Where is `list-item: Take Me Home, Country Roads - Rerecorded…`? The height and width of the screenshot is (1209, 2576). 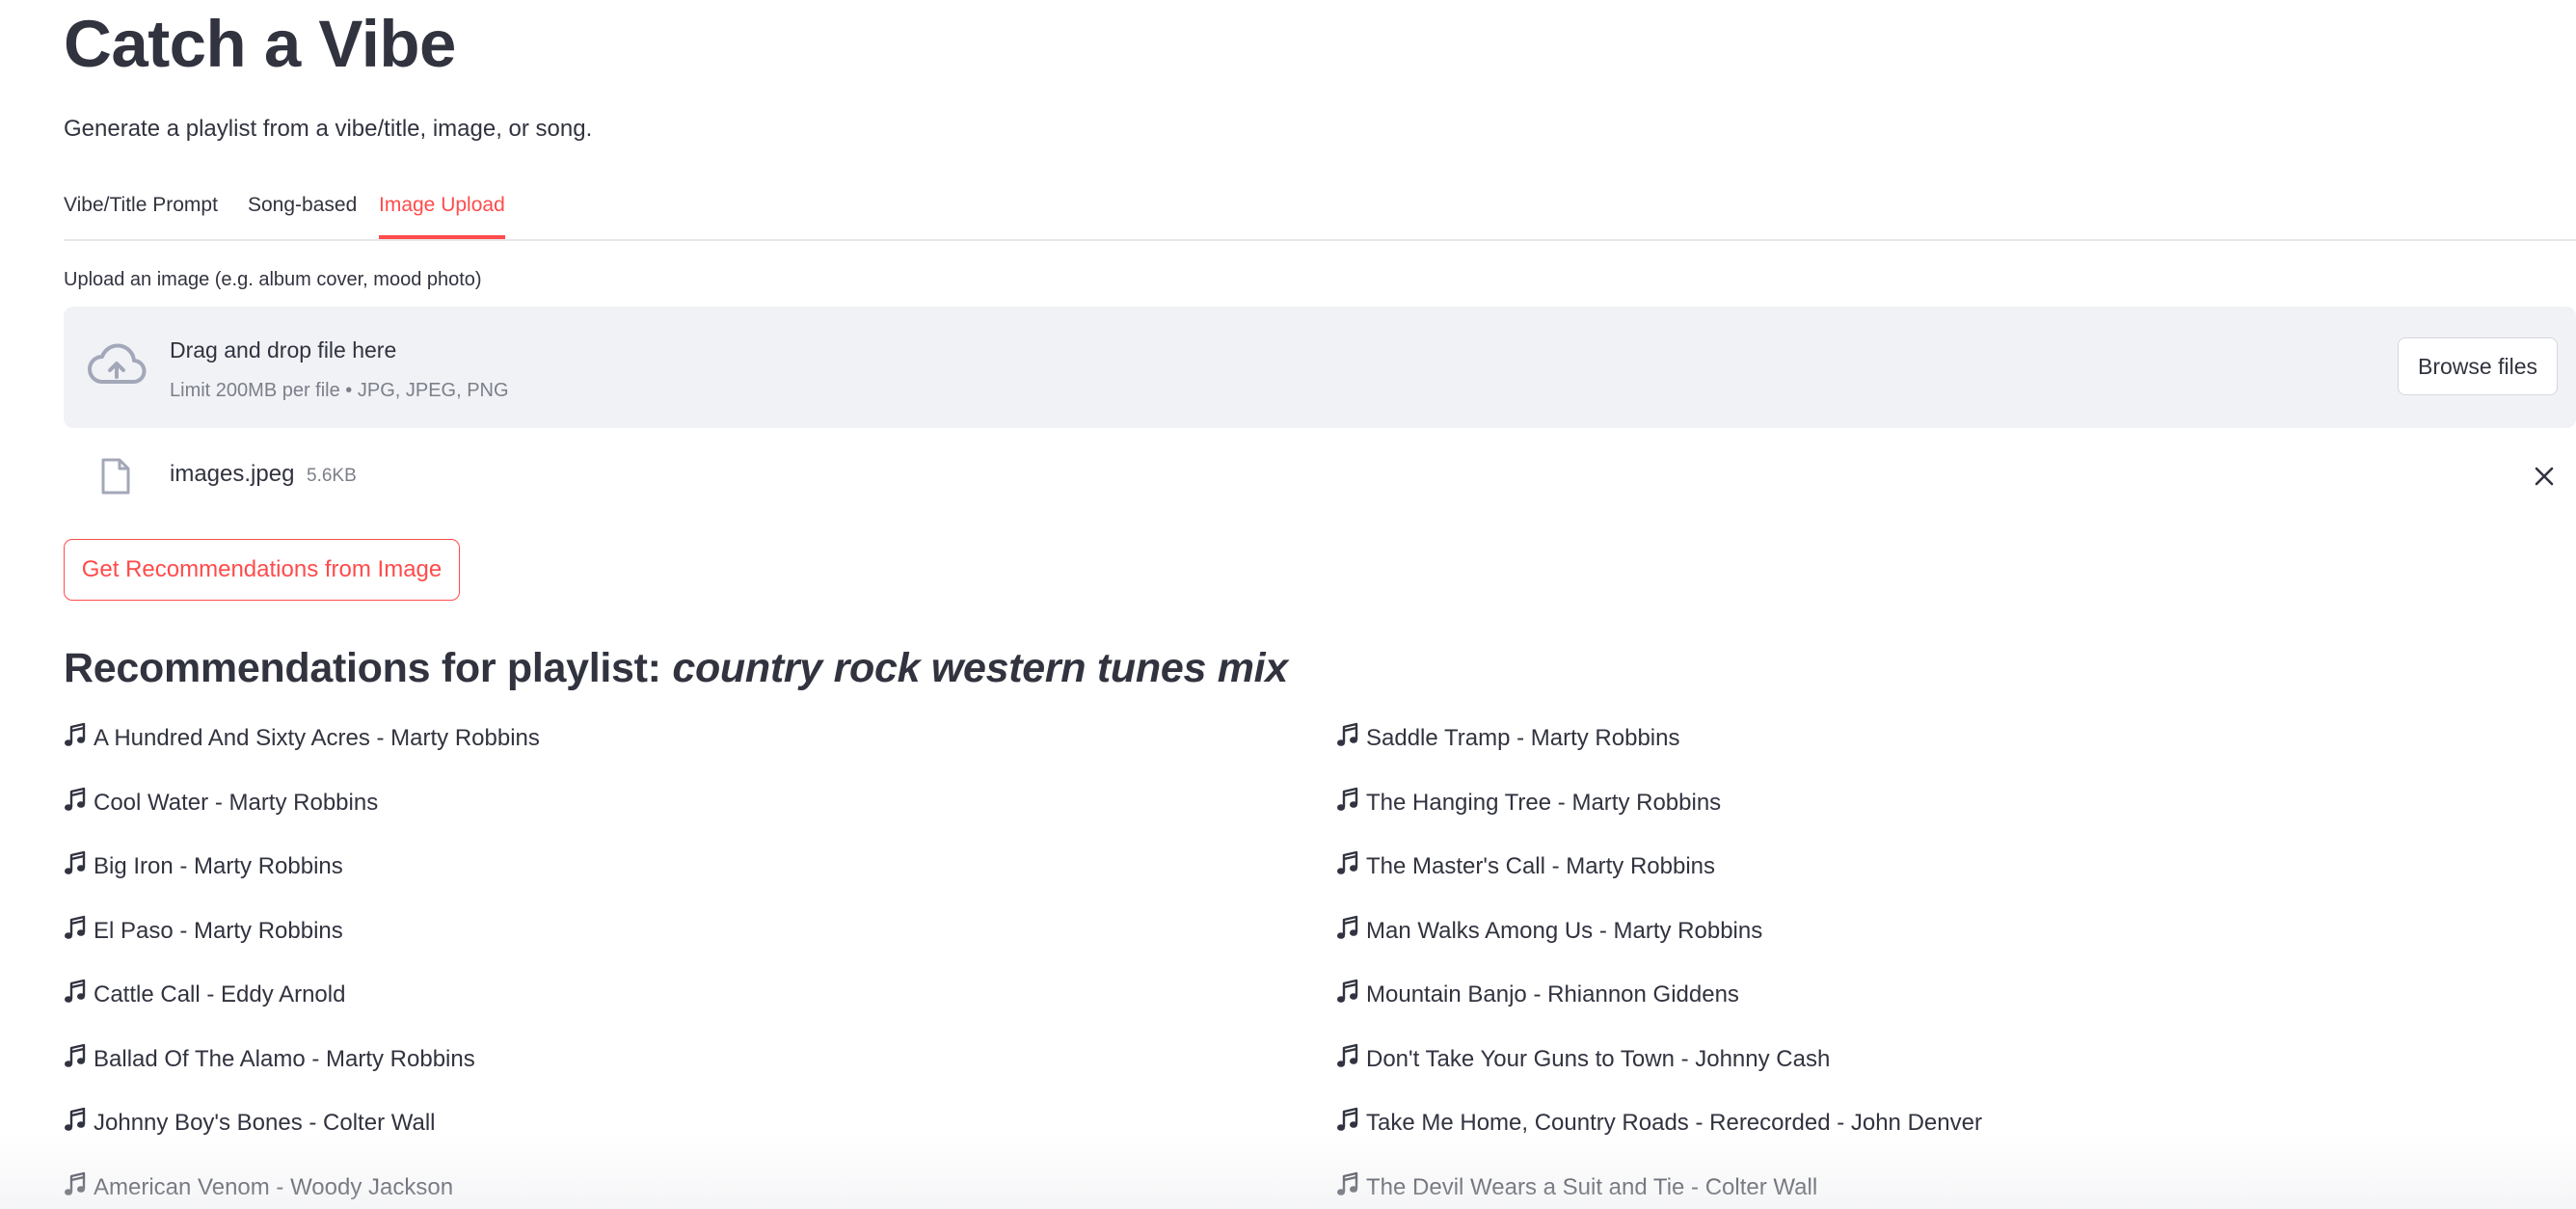 list-item: Take Me Home, Country Roads - Rerecorded… is located at coordinates (1659, 1138).